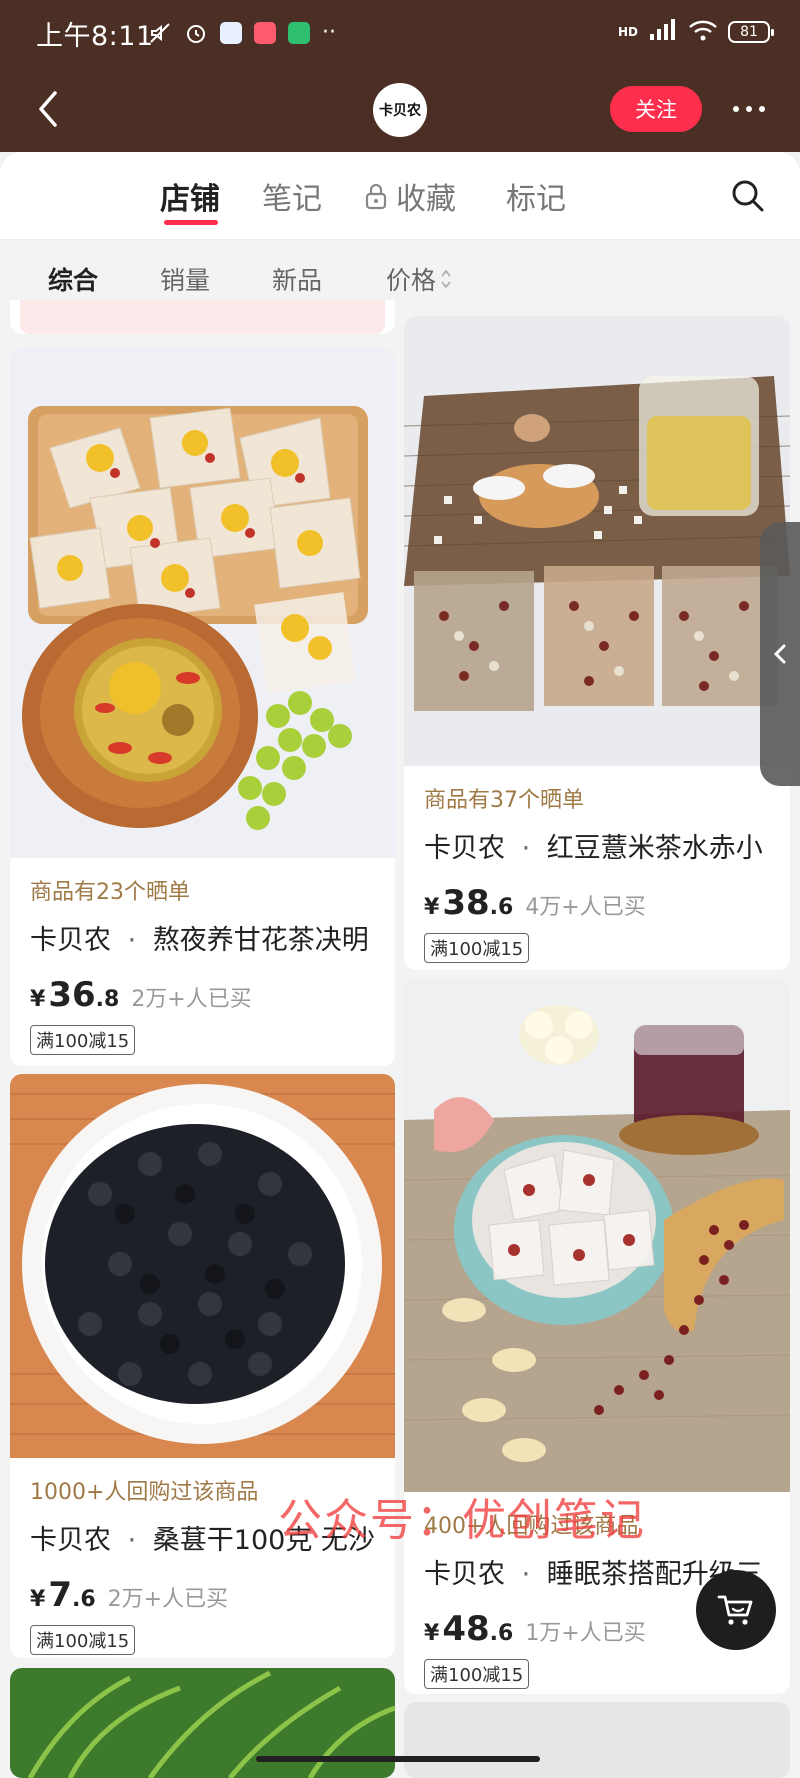  Describe the element at coordinates (751, 32) in the screenshot. I see `battery-indicator: 81` at that location.